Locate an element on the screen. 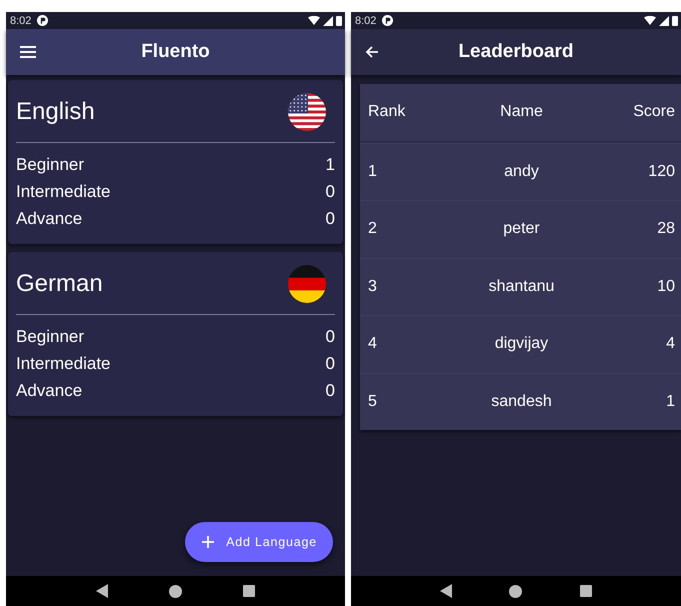 The width and height of the screenshot is (681, 606). language-name: German is located at coordinates (59, 284).